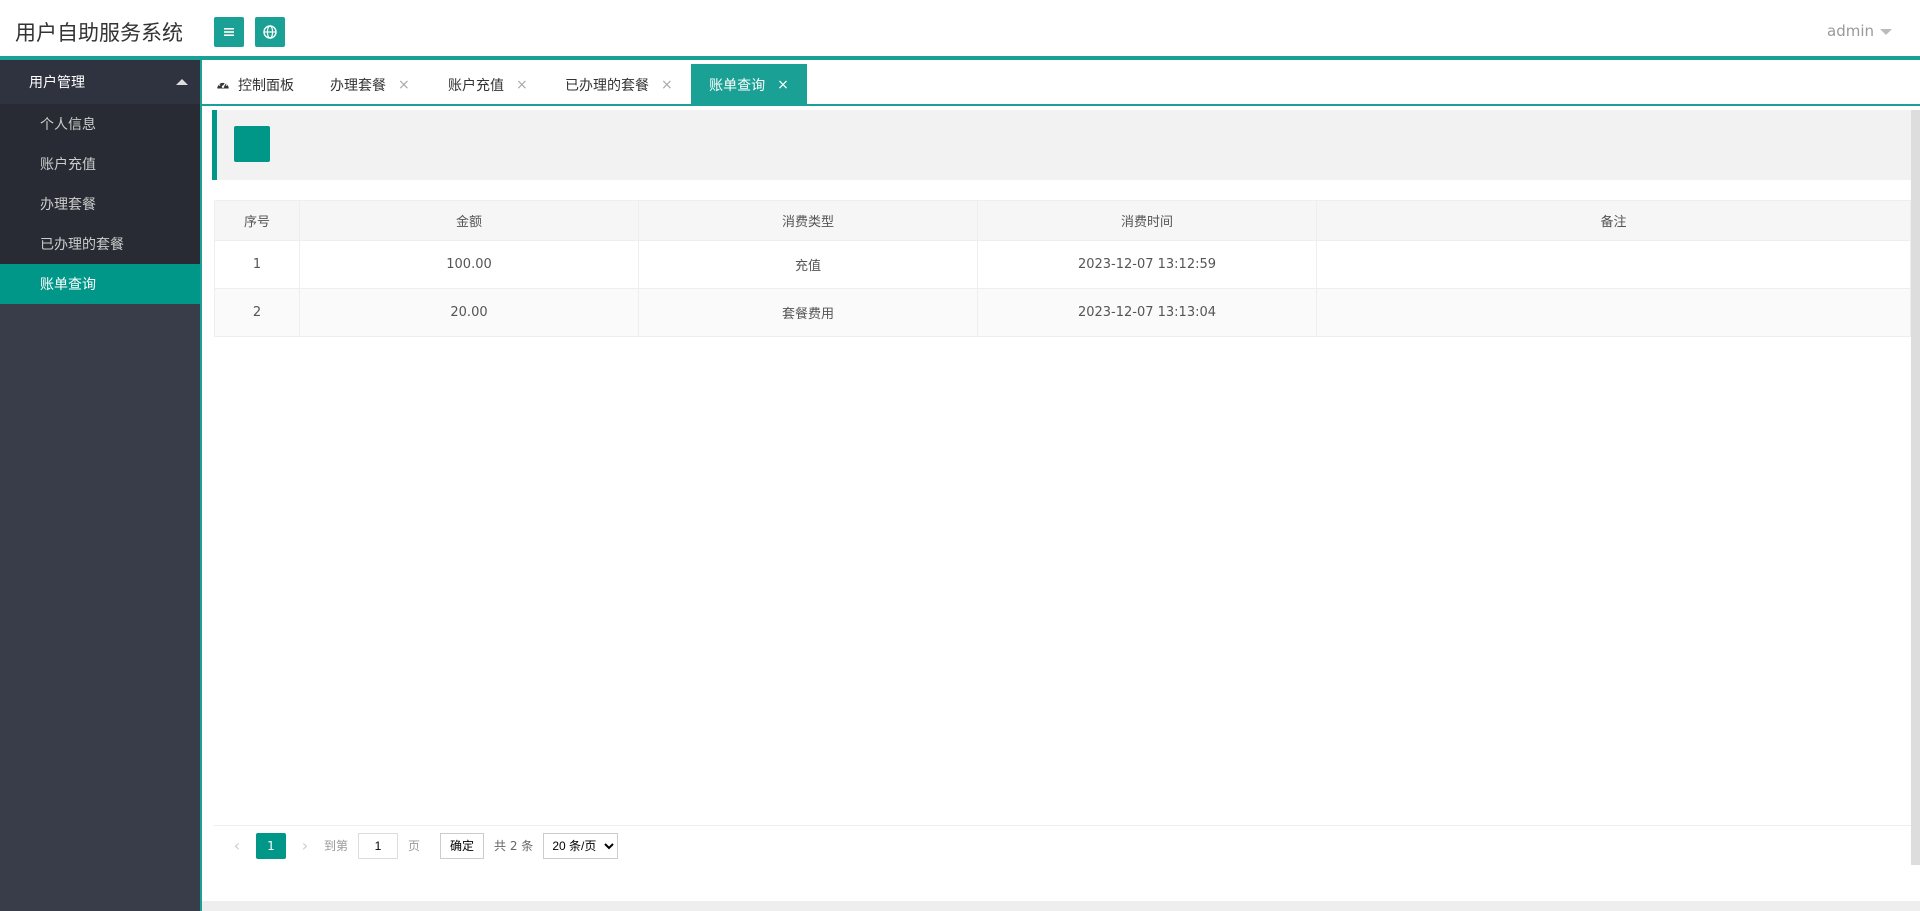 This screenshot has height=911, width=1920. I want to click on sidebar-group-user-management: 用户管理, so click(100, 82).